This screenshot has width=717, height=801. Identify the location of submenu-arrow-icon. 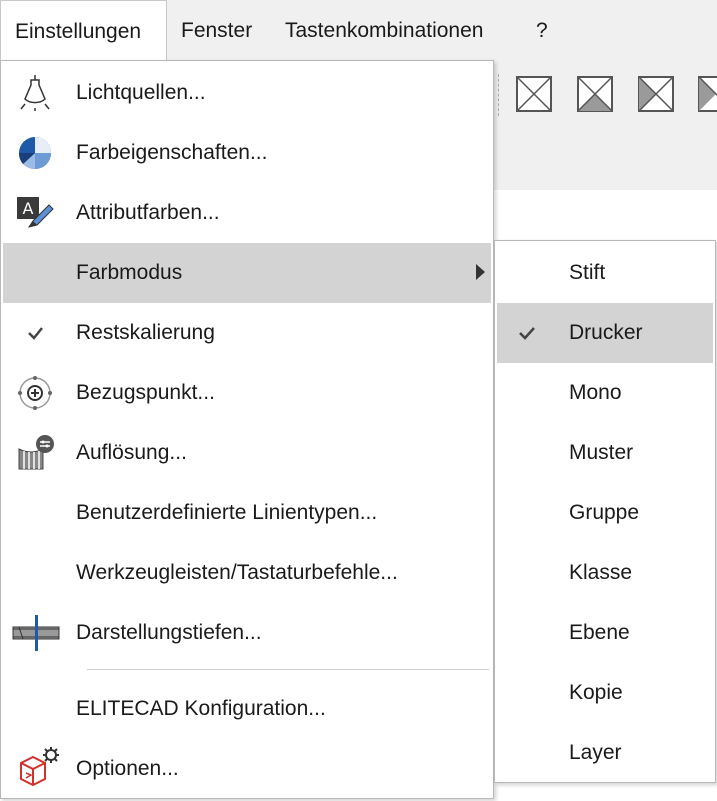
(480, 272).